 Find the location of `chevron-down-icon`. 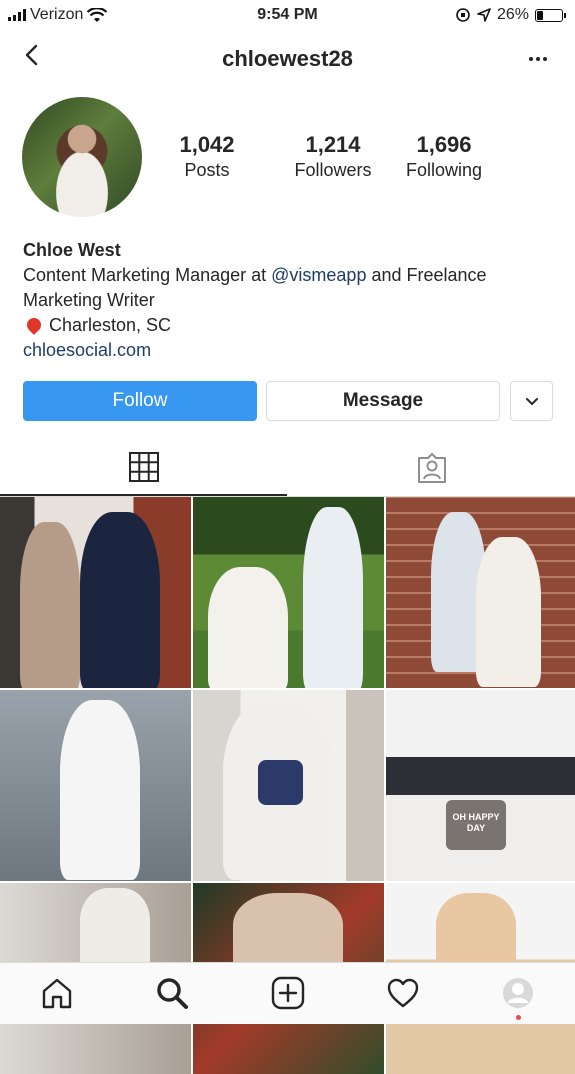

chevron-down-icon is located at coordinates (531, 402).